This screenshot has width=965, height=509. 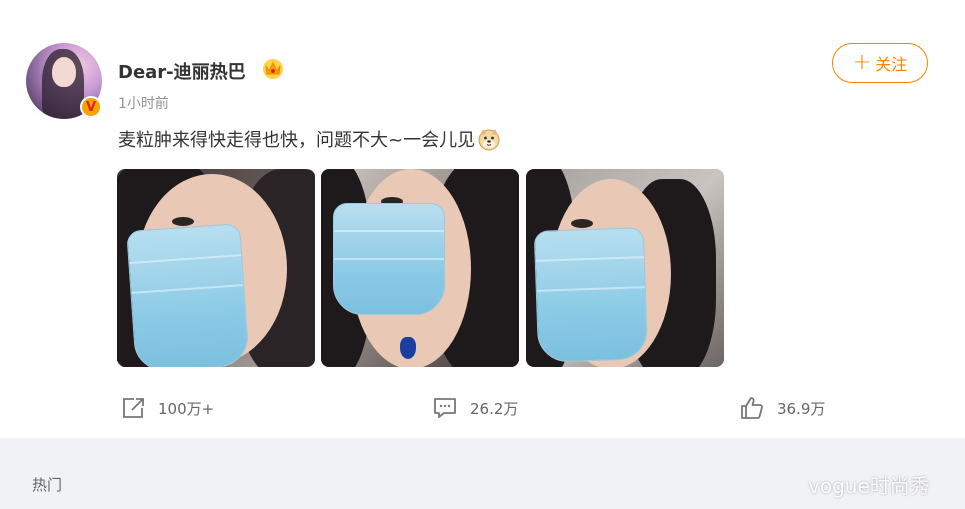 What do you see at coordinates (869, 486) in the screenshot?
I see `watermark: vogue时尚秀` at bounding box center [869, 486].